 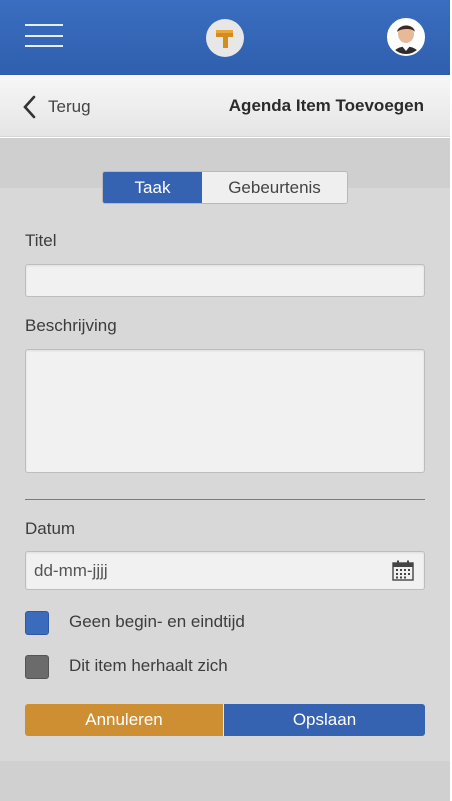 I want to click on date-input: dd-mm-jjjj, so click(x=225, y=570).